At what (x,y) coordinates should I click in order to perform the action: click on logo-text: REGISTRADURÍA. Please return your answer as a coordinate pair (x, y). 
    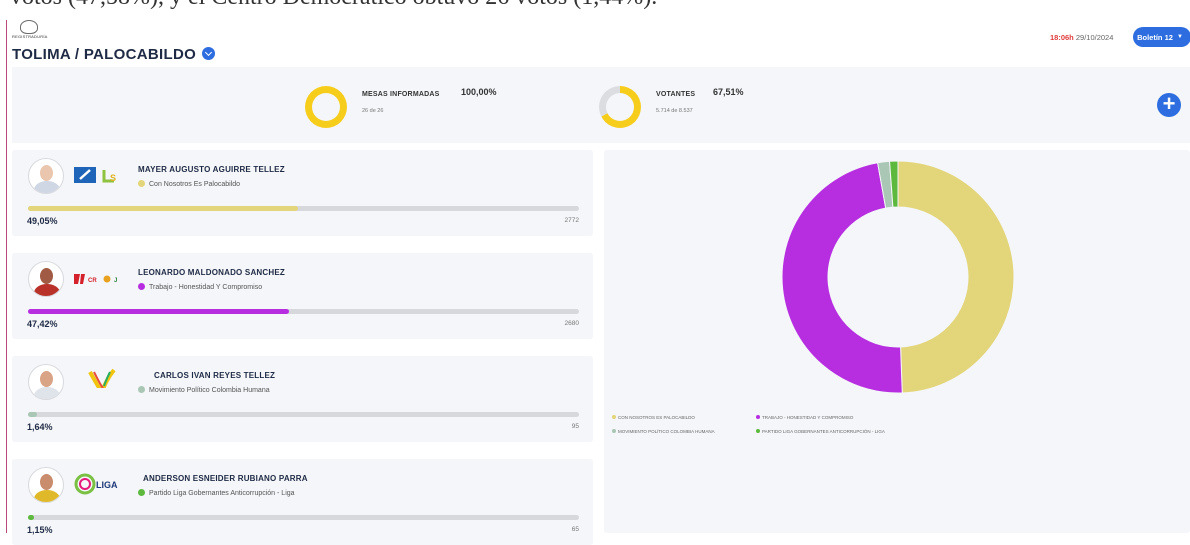
    Looking at the image, I should click on (30, 36).